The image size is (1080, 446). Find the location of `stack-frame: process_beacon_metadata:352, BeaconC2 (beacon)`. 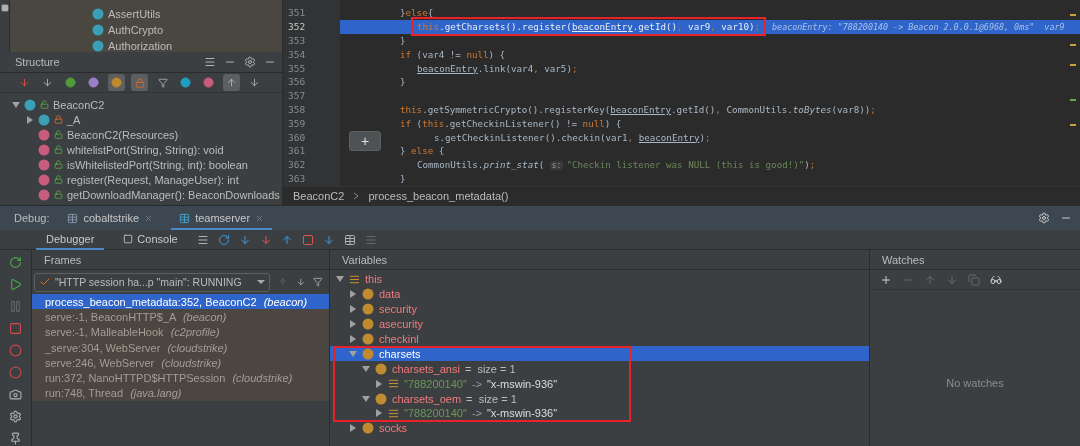

stack-frame: process_beacon_metadata:352, BeaconC2 (beacon) is located at coordinates (180, 302).